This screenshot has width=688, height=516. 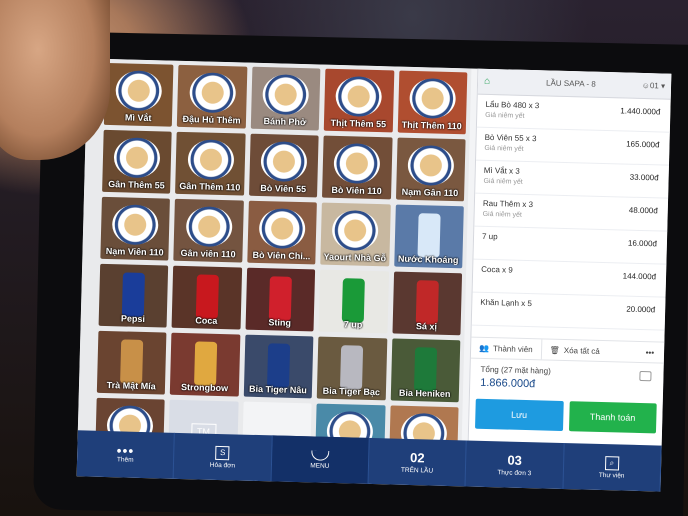 I want to click on product-tile: Bia Tiger Bạc, so click(x=351, y=368).